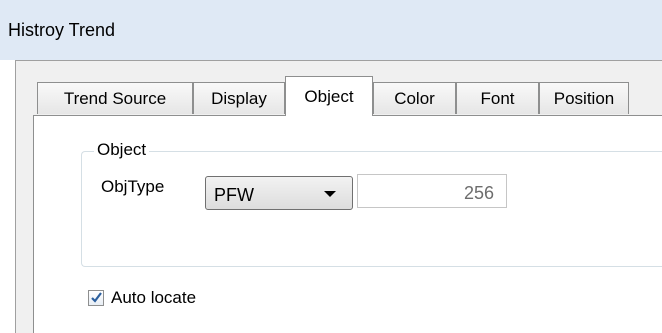 The image size is (662, 333). I want to click on objtype-selected-value: PFW, so click(234, 195).